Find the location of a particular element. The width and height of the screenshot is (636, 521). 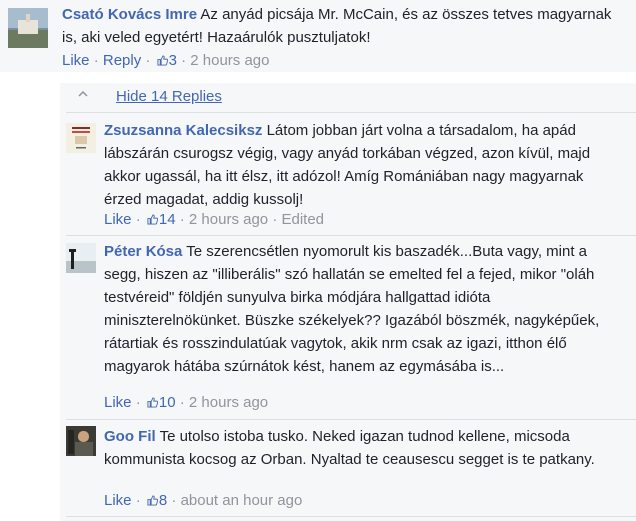

reply-author: Péter Kósa is located at coordinates (143, 251).